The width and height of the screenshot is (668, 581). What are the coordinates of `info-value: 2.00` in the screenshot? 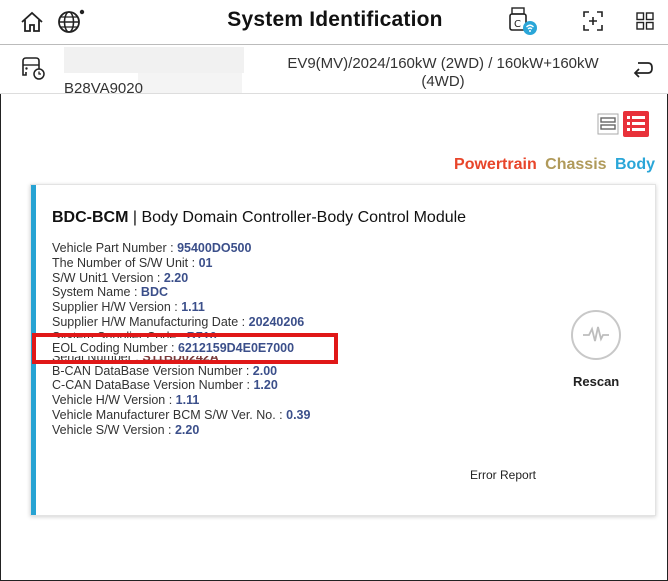 It's located at (265, 370).